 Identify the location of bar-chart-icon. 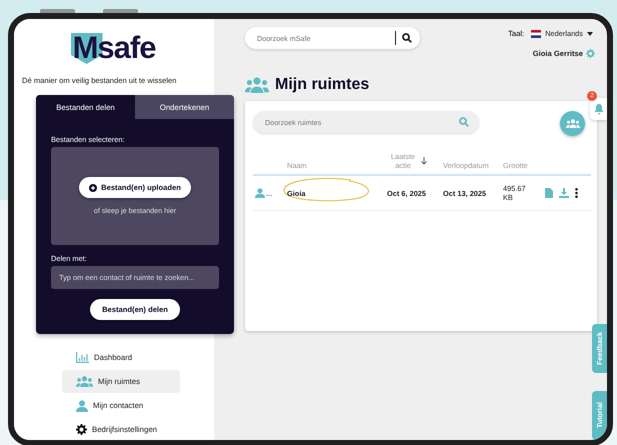
(82, 357).